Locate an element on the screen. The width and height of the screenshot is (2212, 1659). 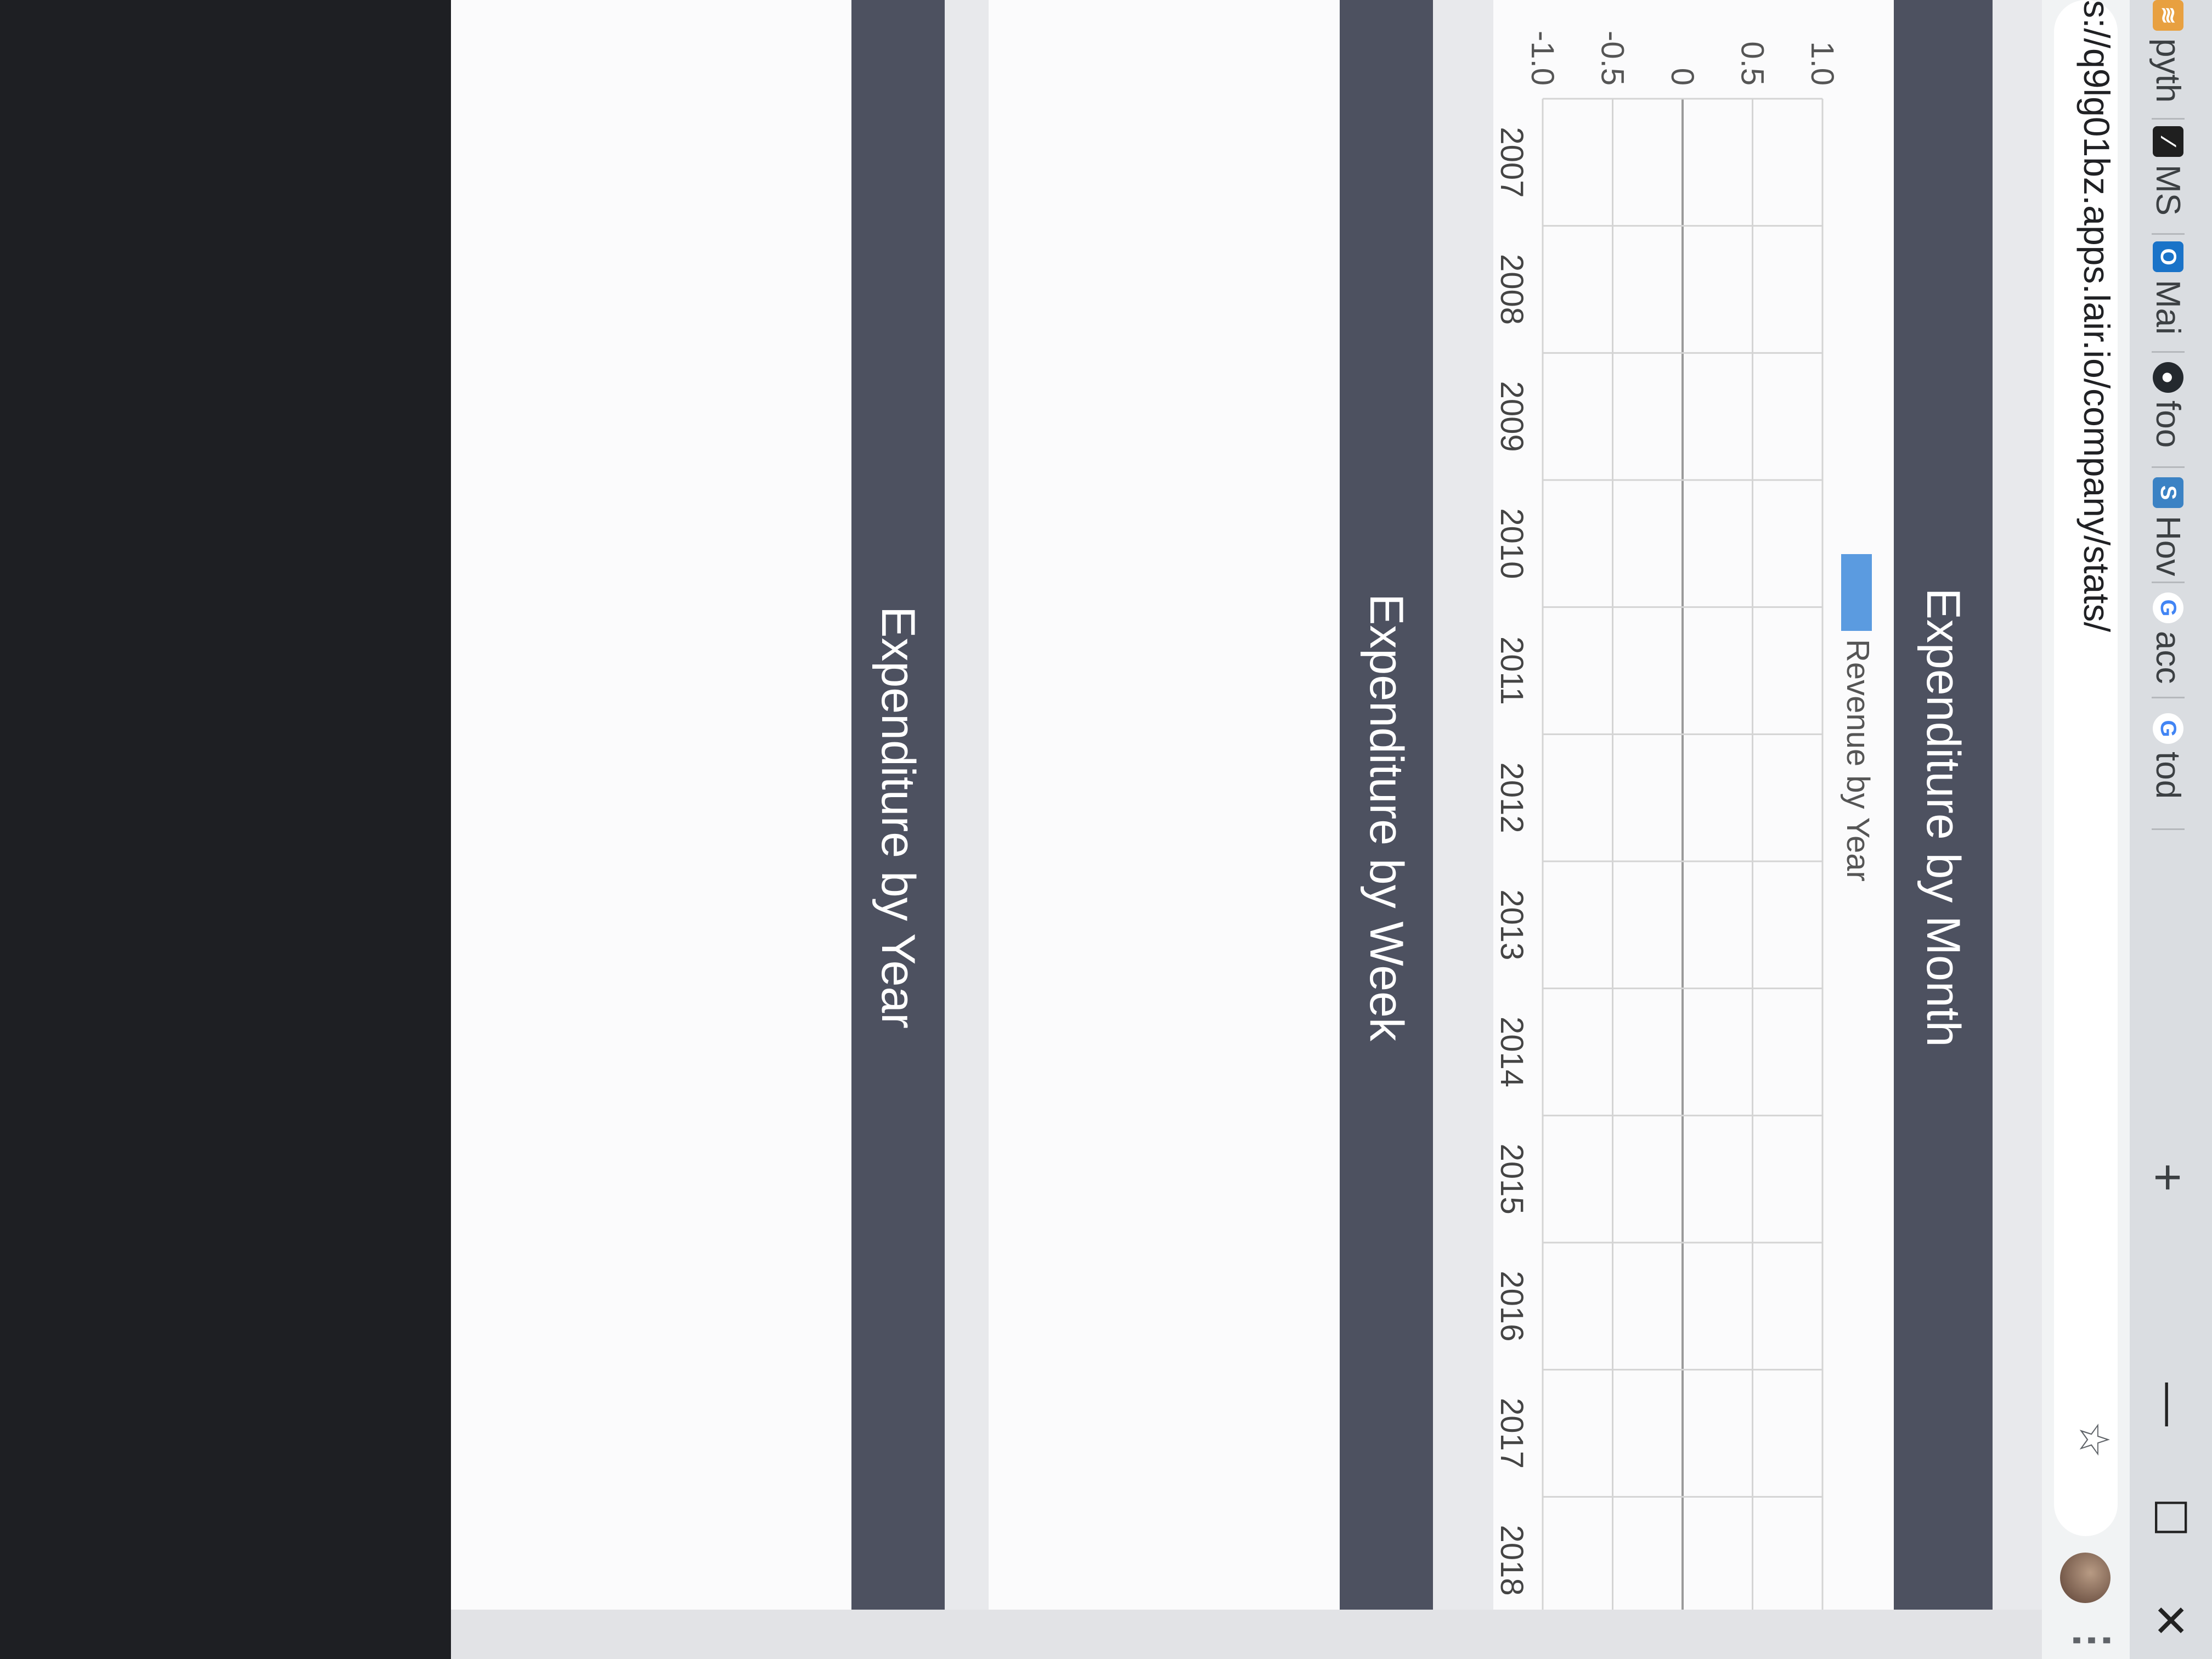
stackexchange-icon: S is located at coordinates (2168, 492).